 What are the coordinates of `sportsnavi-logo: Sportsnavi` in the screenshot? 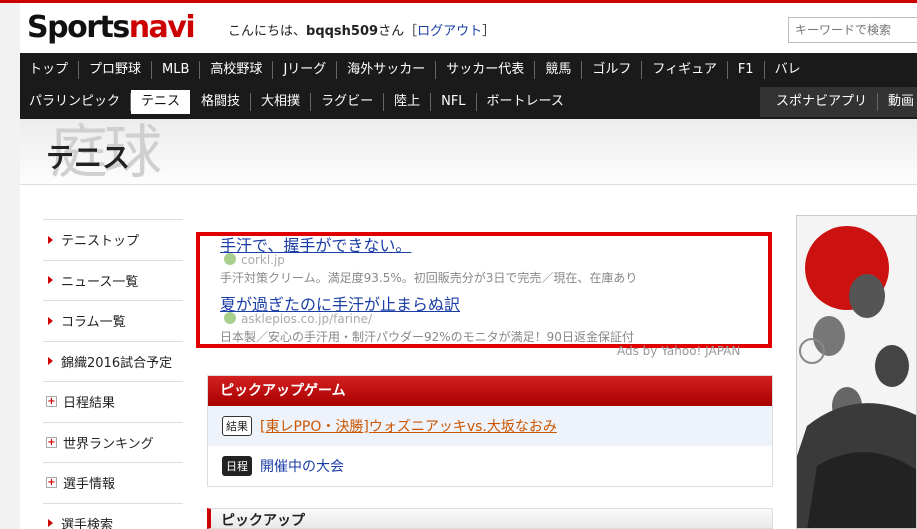 It's located at (111, 28).